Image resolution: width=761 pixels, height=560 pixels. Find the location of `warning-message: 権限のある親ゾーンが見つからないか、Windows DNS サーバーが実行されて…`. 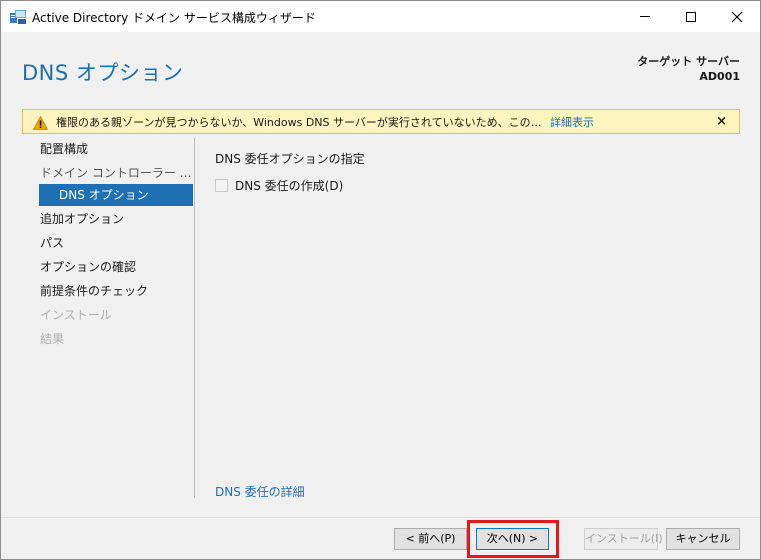

warning-message: 権限のある親ゾーンが見つからないか、Windows DNS サーバーが実行されて… is located at coordinates (300, 122).